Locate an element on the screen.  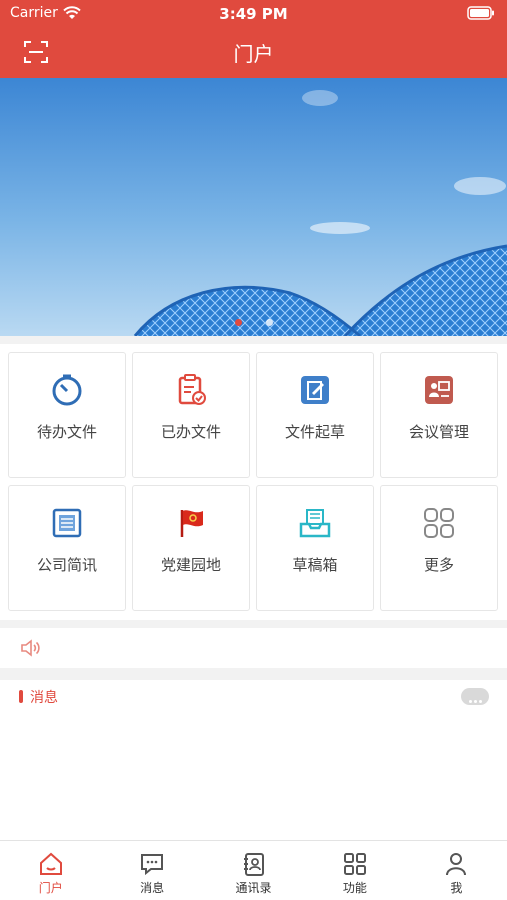
tile-company-news: 公司简讯 is located at coordinates (67, 548).